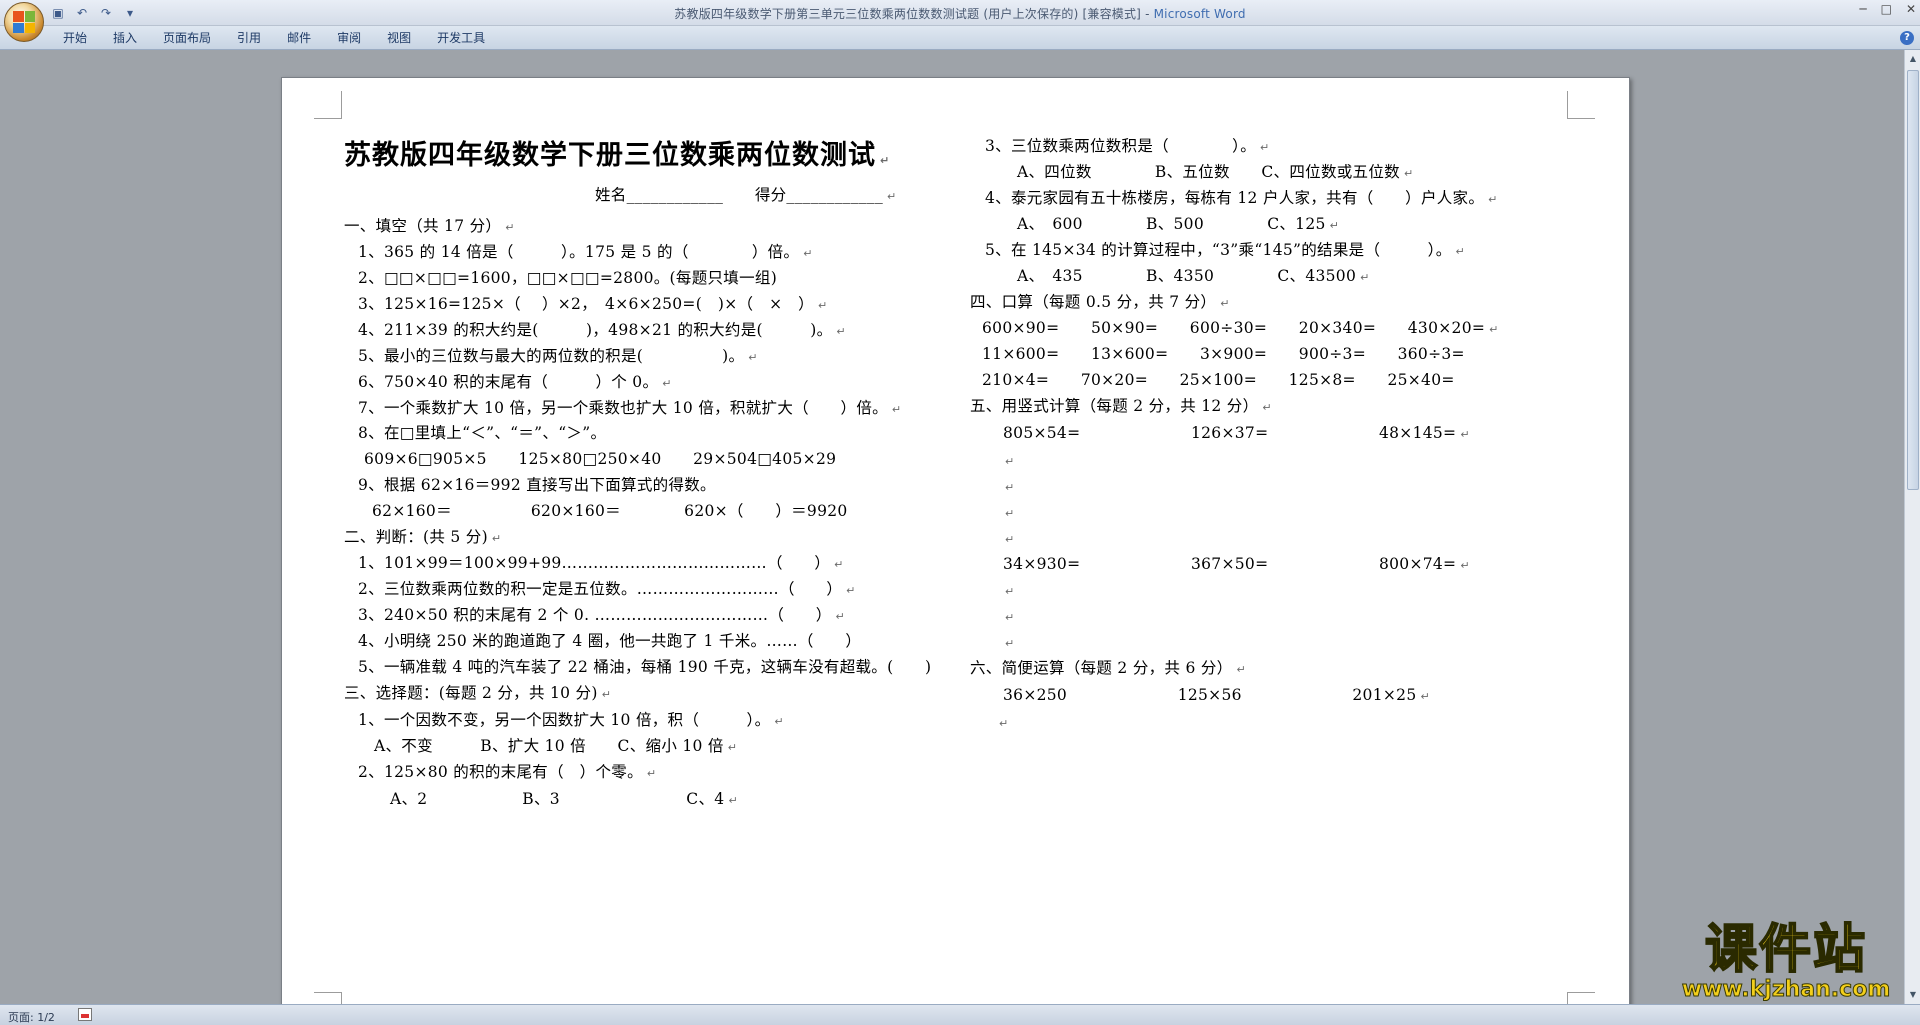  Describe the element at coordinates (423, 537) in the screenshot. I see `section-heading: 二、判断：(共 5 分) ↵` at that location.